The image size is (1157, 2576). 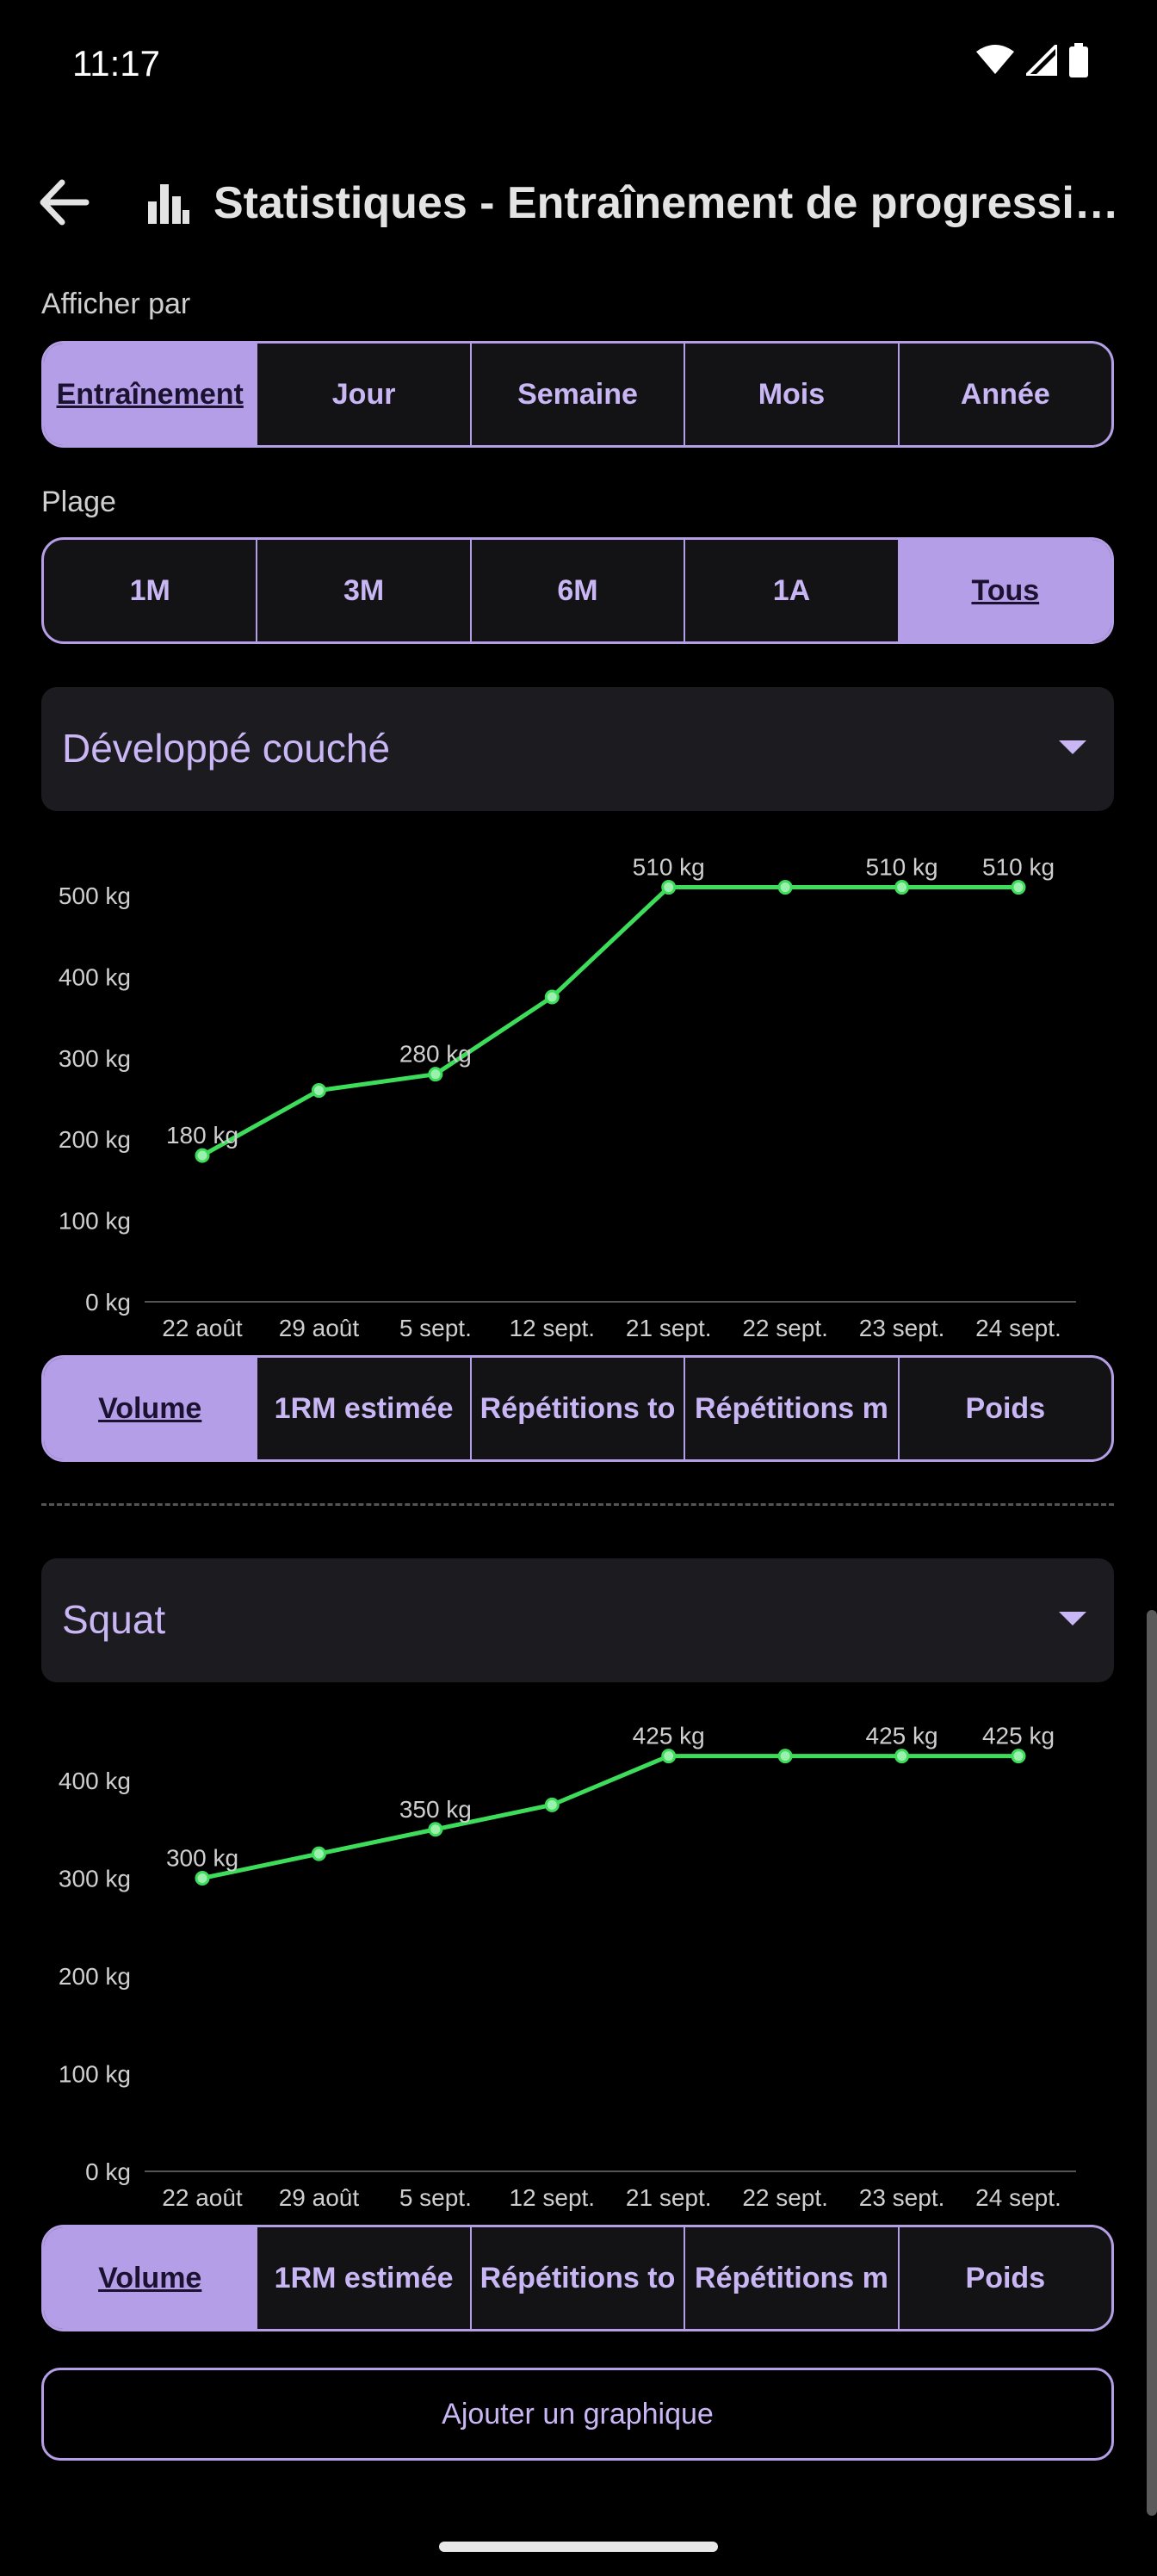 What do you see at coordinates (362, 395) in the screenshot?
I see `view-by-option-jour: Jour` at bounding box center [362, 395].